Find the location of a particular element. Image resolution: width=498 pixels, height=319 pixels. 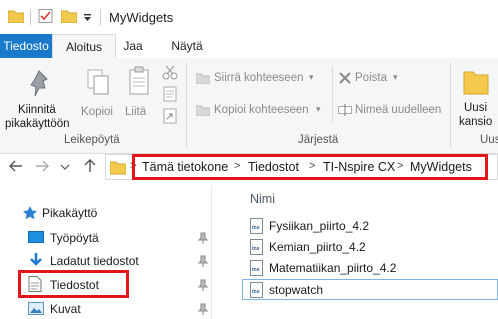

tab-share: Jaa is located at coordinates (133, 46).